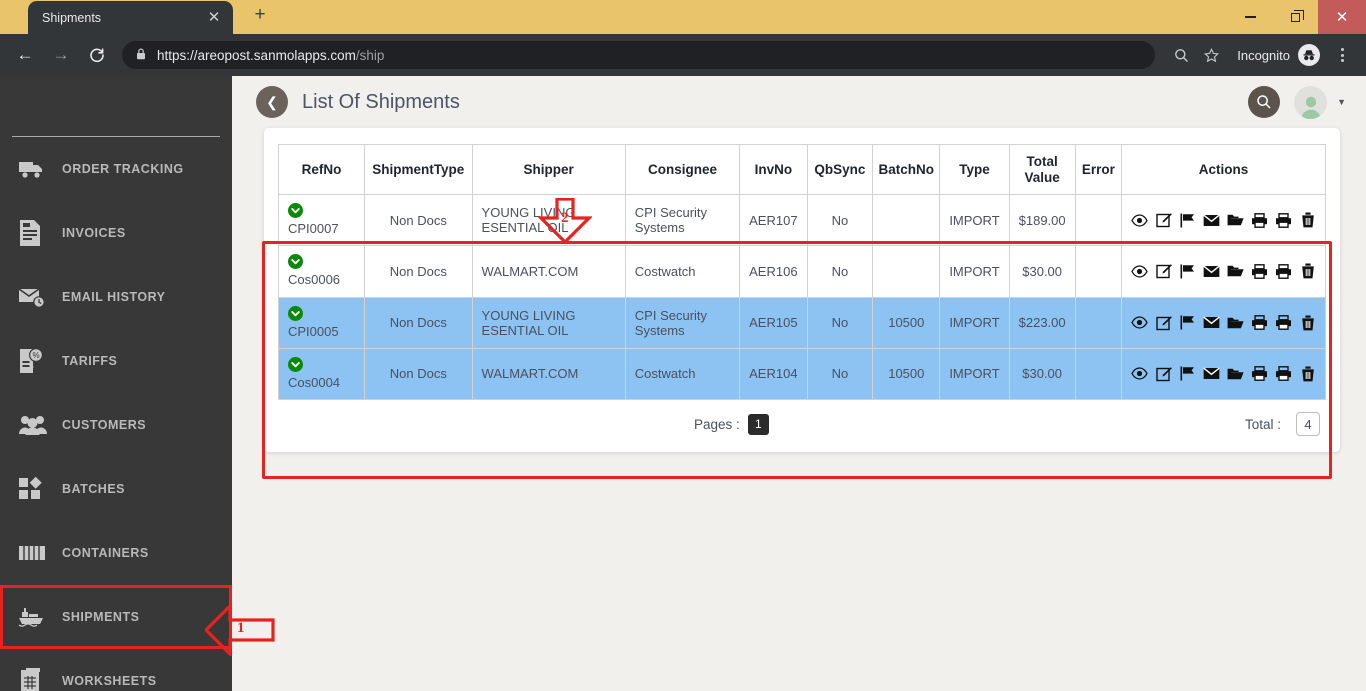  What do you see at coordinates (313, 331) in the screenshot?
I see `refno-text: CPI0005` at bounding box center [313, 331].